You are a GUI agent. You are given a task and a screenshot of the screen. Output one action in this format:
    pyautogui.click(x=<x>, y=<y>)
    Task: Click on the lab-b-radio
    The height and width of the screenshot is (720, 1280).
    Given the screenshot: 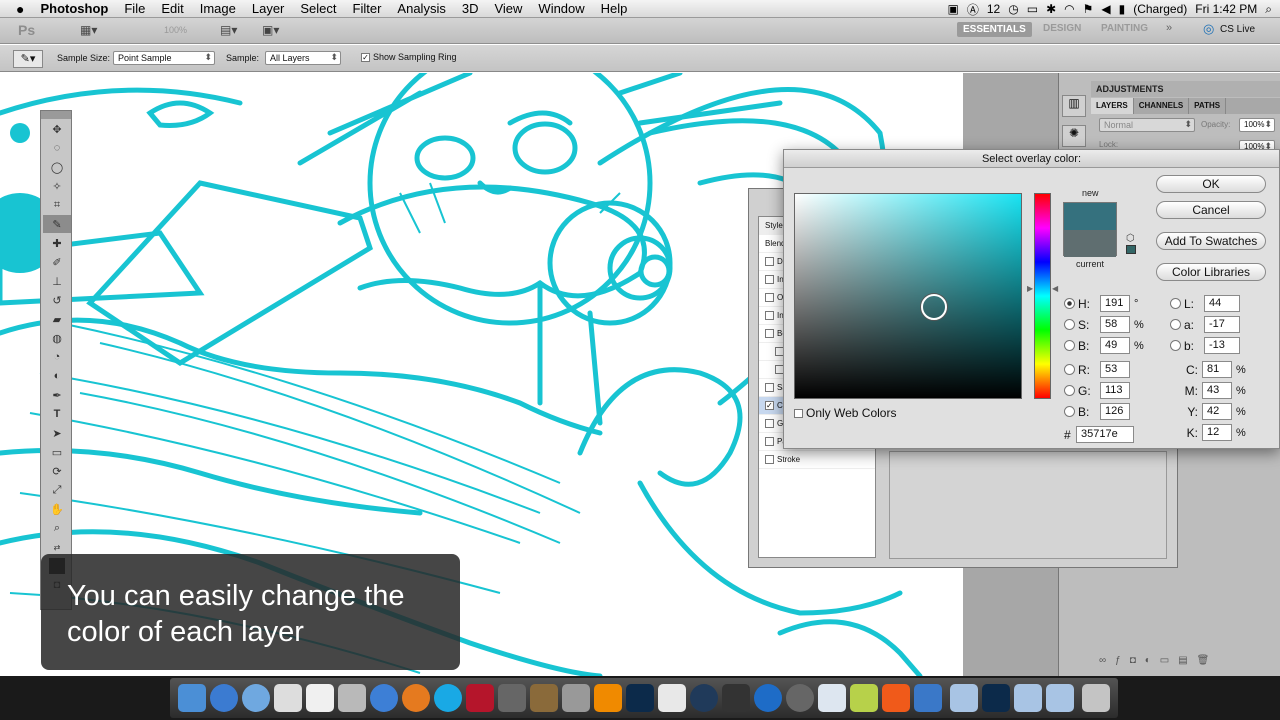 What is the action you would take?
    pyautogui.click(x=1175, y=345)
    